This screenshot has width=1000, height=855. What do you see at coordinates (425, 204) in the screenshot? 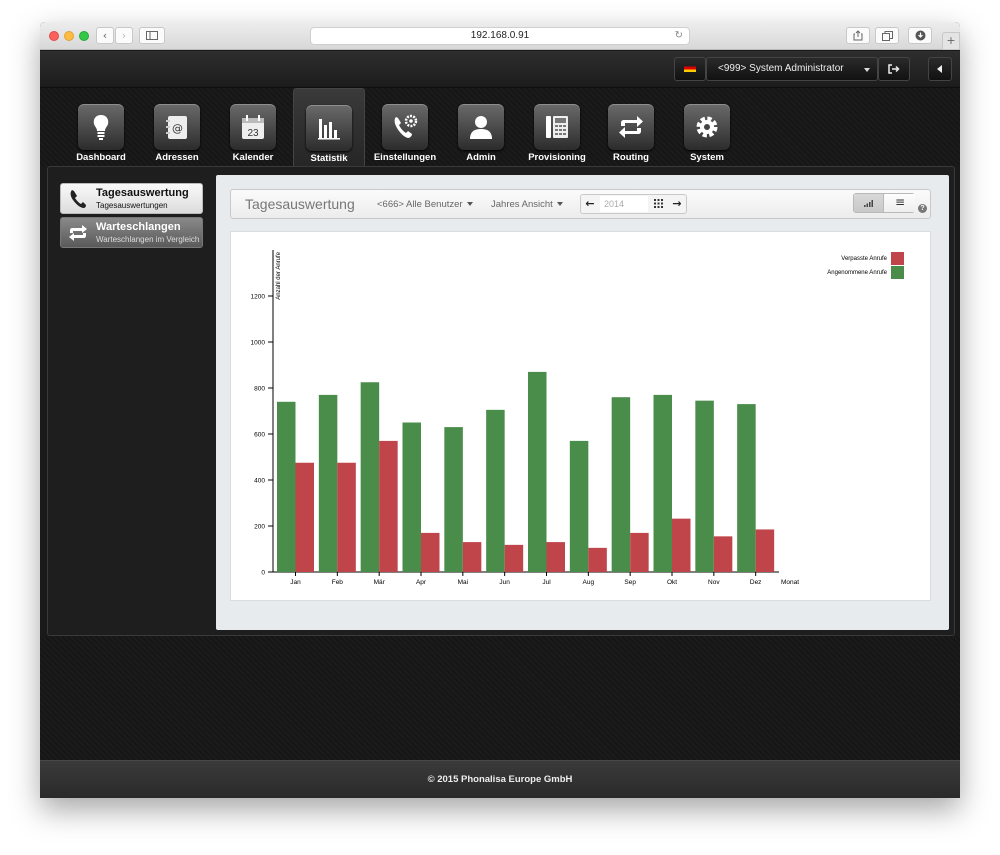
I see `user-filter-dropdown: <666> Alle Benutzer` at bounding box center [425, 204].